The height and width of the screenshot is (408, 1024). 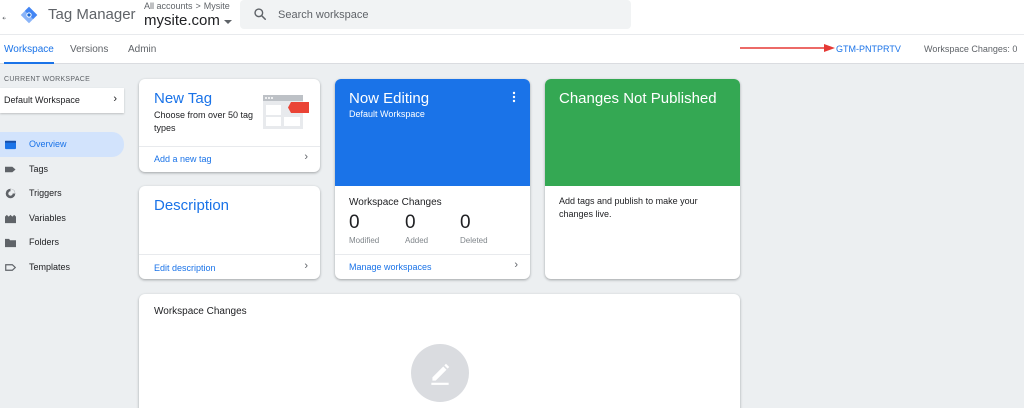 I want to click on sidebar-item-label: Overview, so click(x=48, y=144).